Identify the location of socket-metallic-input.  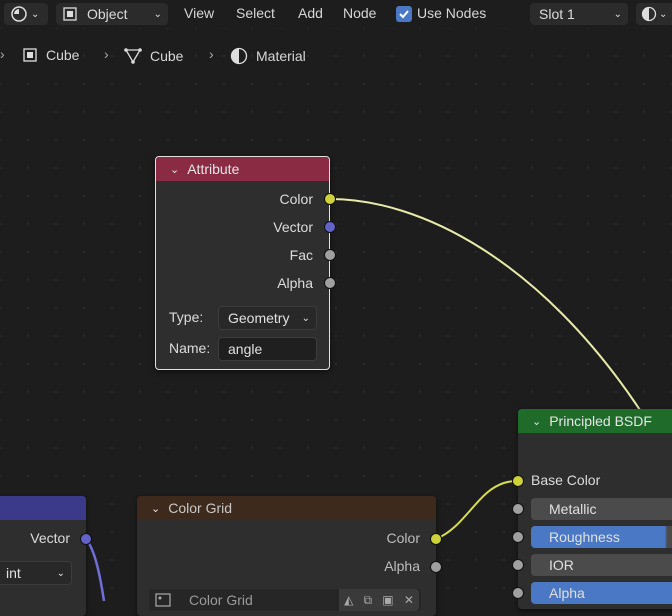
(518, 509).